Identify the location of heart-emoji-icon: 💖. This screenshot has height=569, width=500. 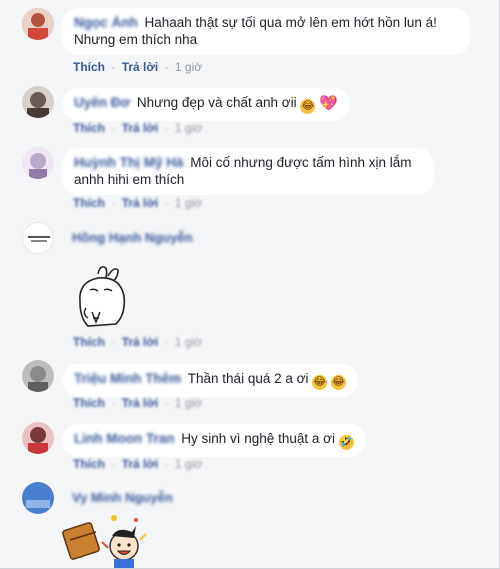
(328, 103).